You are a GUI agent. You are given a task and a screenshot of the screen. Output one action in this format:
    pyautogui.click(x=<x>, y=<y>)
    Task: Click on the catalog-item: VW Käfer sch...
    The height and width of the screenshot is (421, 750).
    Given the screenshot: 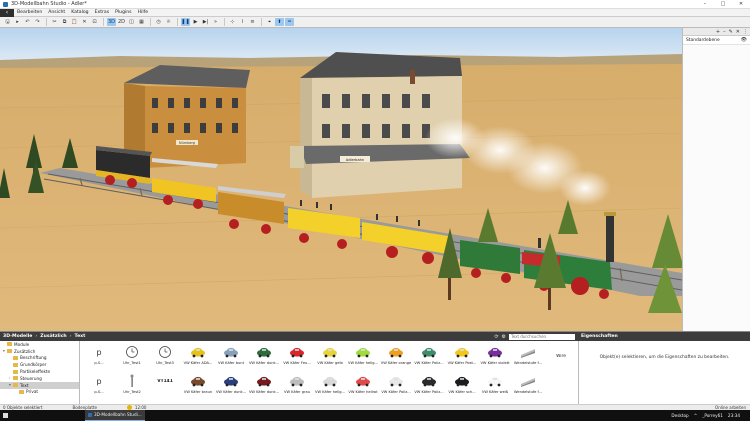 What is the action you would take?
    pyautogui.click(x=462, y=385)
    